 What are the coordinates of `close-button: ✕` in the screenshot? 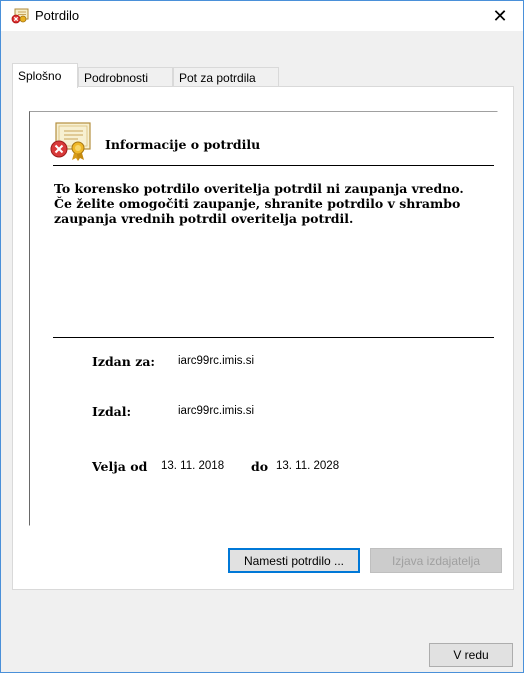 It's located at (500, 16).